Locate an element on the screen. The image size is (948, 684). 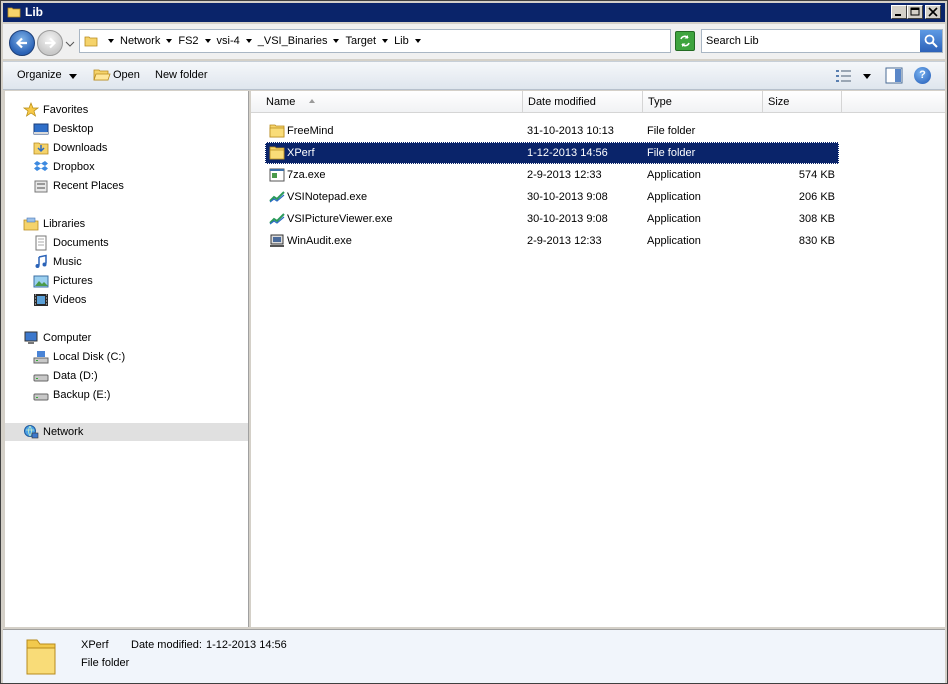
view-options-icon is located at coordinates (844, 77).